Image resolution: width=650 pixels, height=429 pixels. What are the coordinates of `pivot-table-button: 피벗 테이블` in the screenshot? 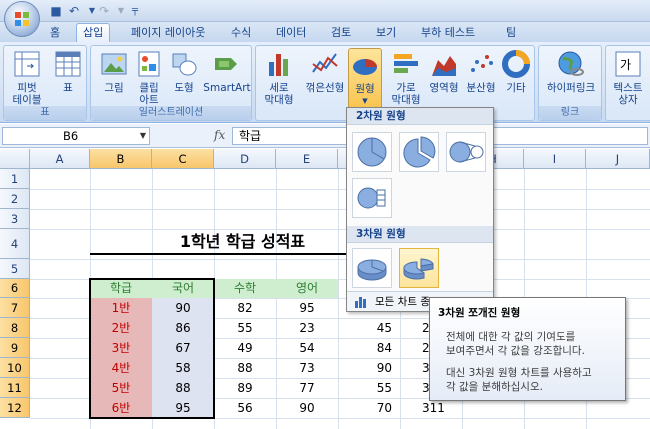 It's located at (27, 77).